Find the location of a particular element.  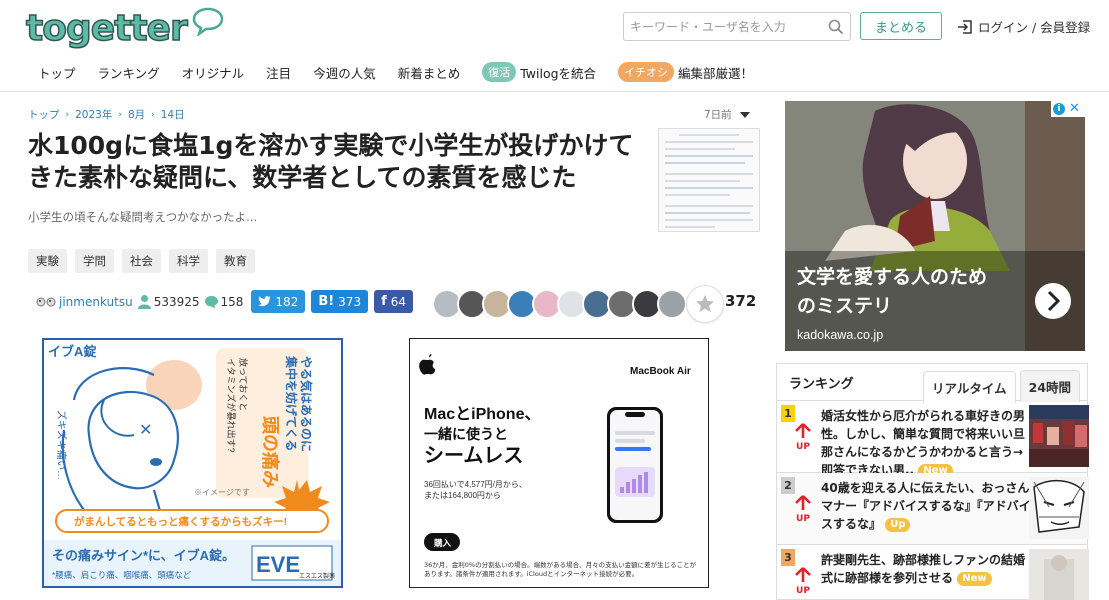

tab-realtime: リアルタイム is located at coordinates (969, 387).